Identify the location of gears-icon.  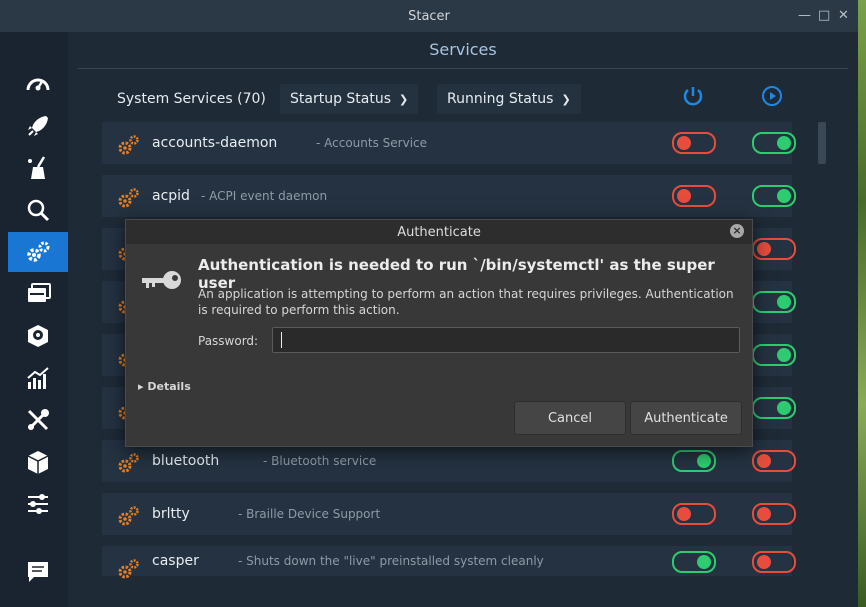
(38, 251).